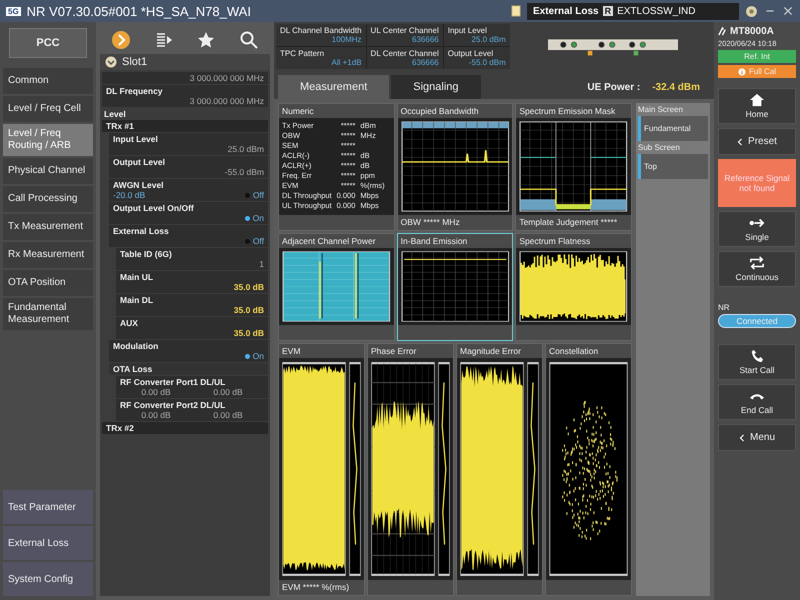 The width and height of the screenshot is (800, 600). What do you see at coordinates (788, 11) in the screenshot?
I see `close-icon` at bounding box center [788, 11].